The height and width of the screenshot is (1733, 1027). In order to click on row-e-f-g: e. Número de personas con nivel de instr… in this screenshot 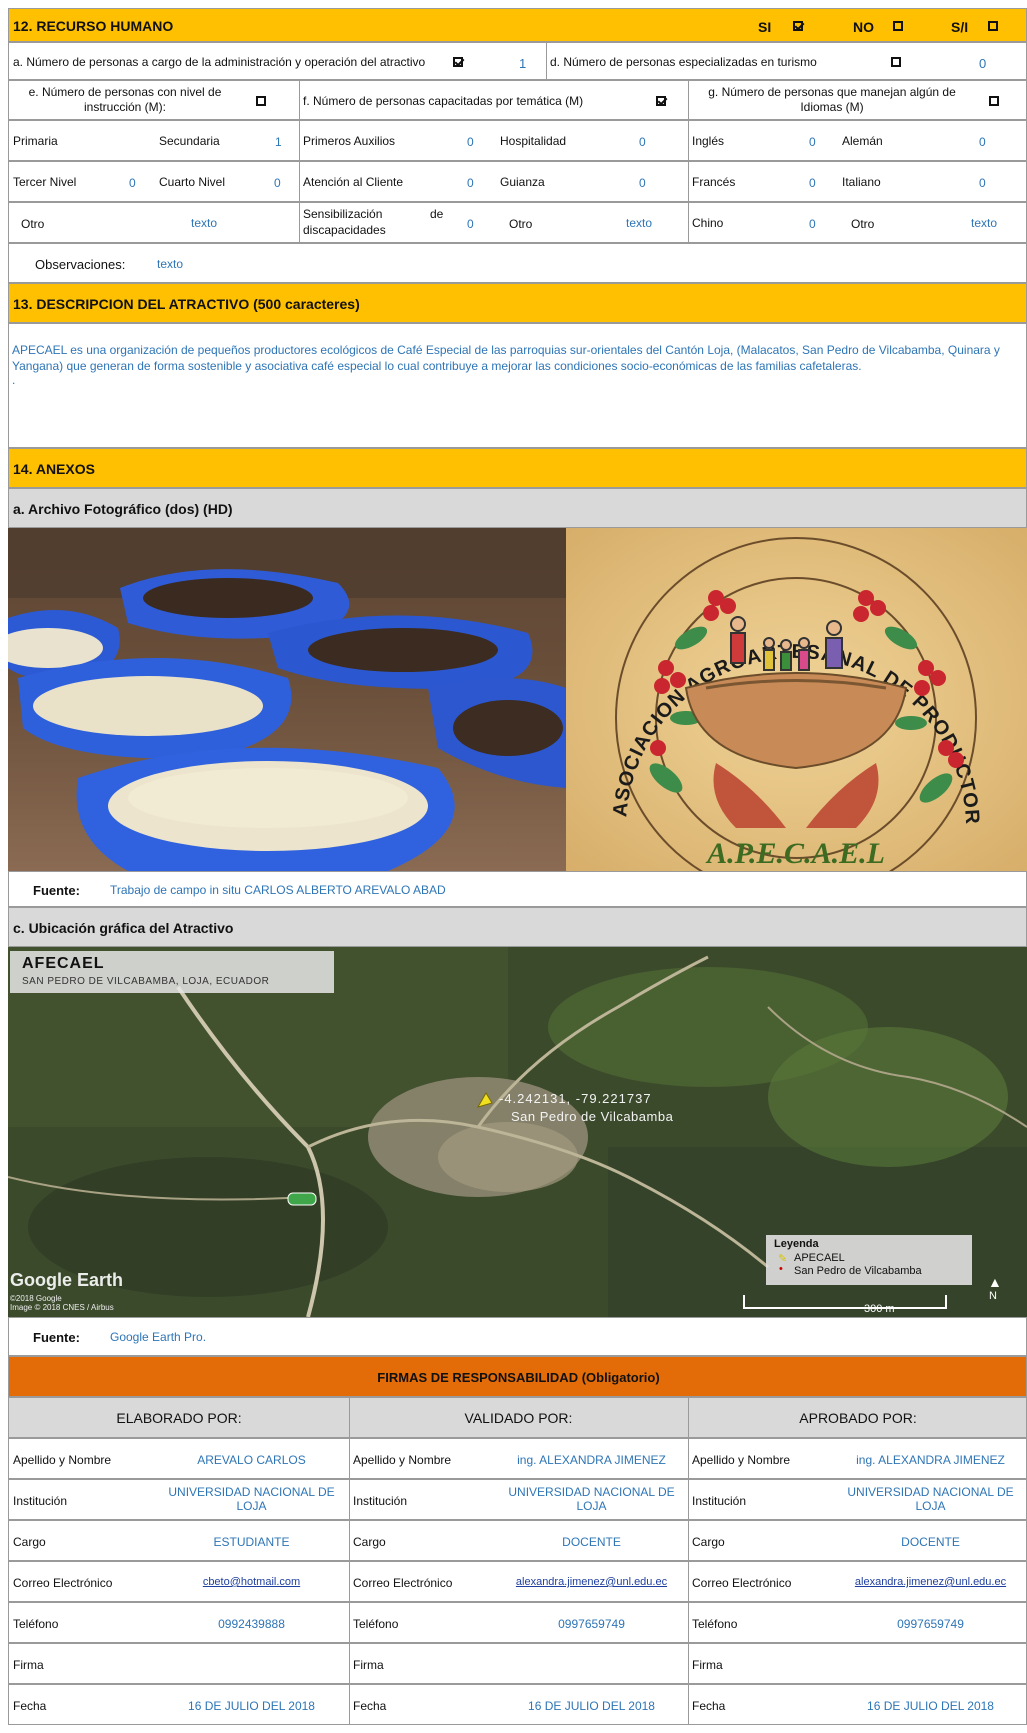, I will do `click(517, 100)`.